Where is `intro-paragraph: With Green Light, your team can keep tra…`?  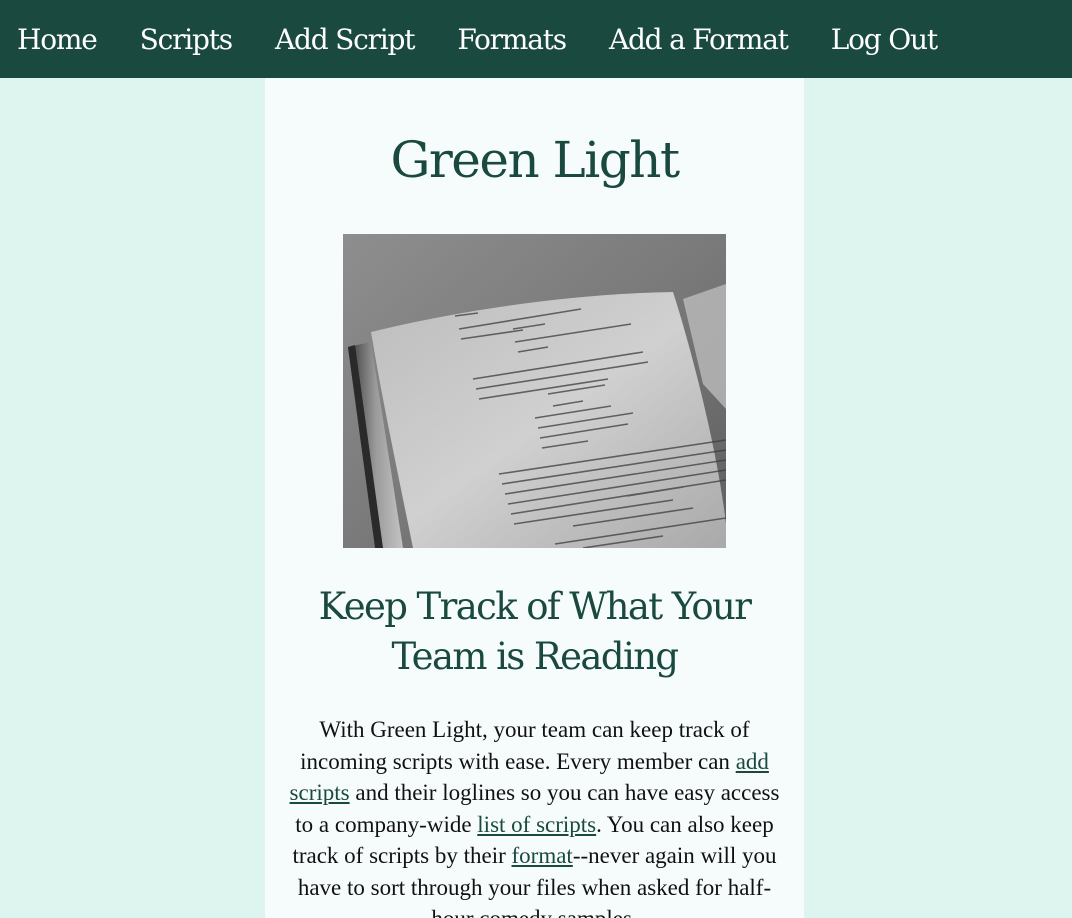 intro-paragraph: With Green Light, your team can keep tra… is located at coordinates (534, 816).